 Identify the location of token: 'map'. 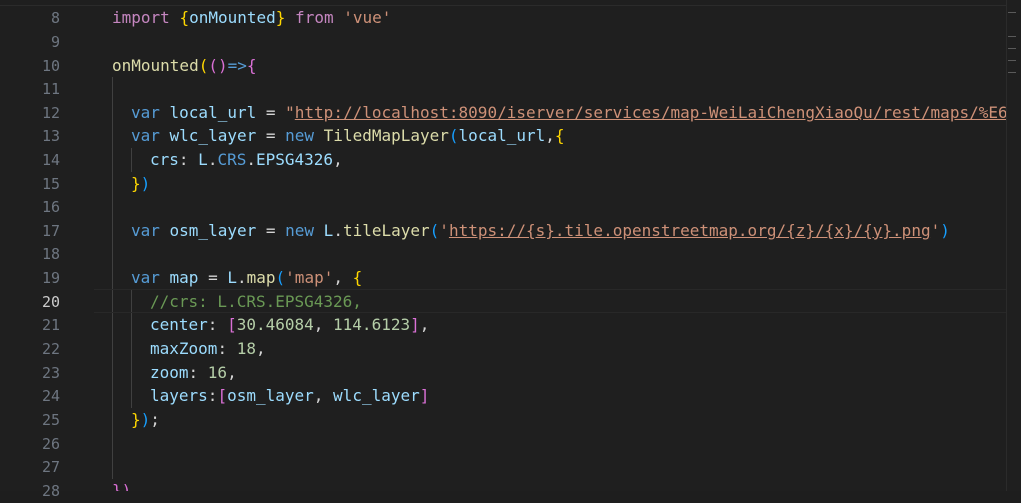
(309, 277).